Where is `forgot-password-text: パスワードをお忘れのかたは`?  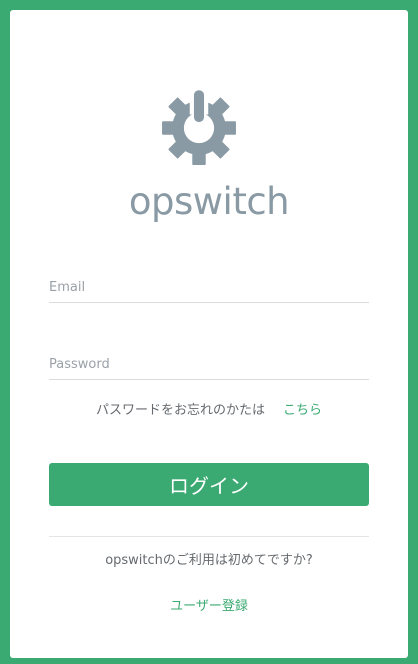
forgot-password-text: パスワードをお忘れのかたは is located at coordinates (180, 410).